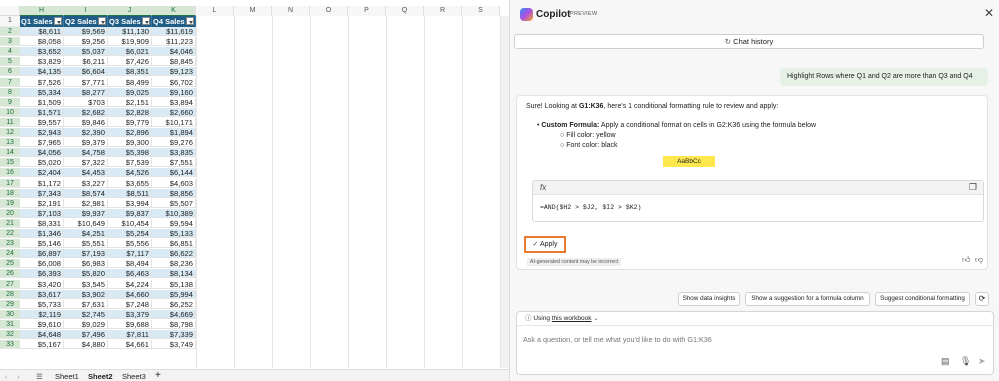  What do you see at coordinates (67, 376) in the screenshot?
I see `sheet-tab-1: Sheet1` at bounding box center [67, 376].